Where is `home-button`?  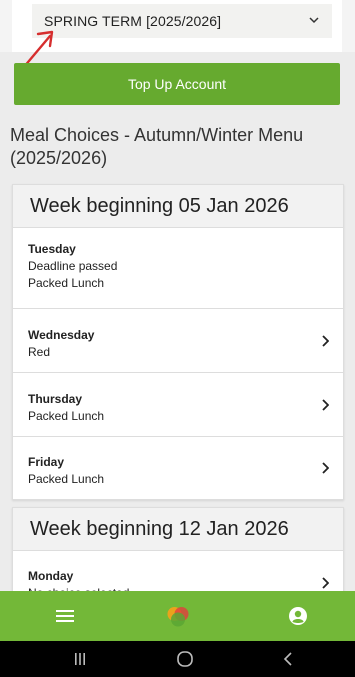
home-button is located at coordinates (178, 616).